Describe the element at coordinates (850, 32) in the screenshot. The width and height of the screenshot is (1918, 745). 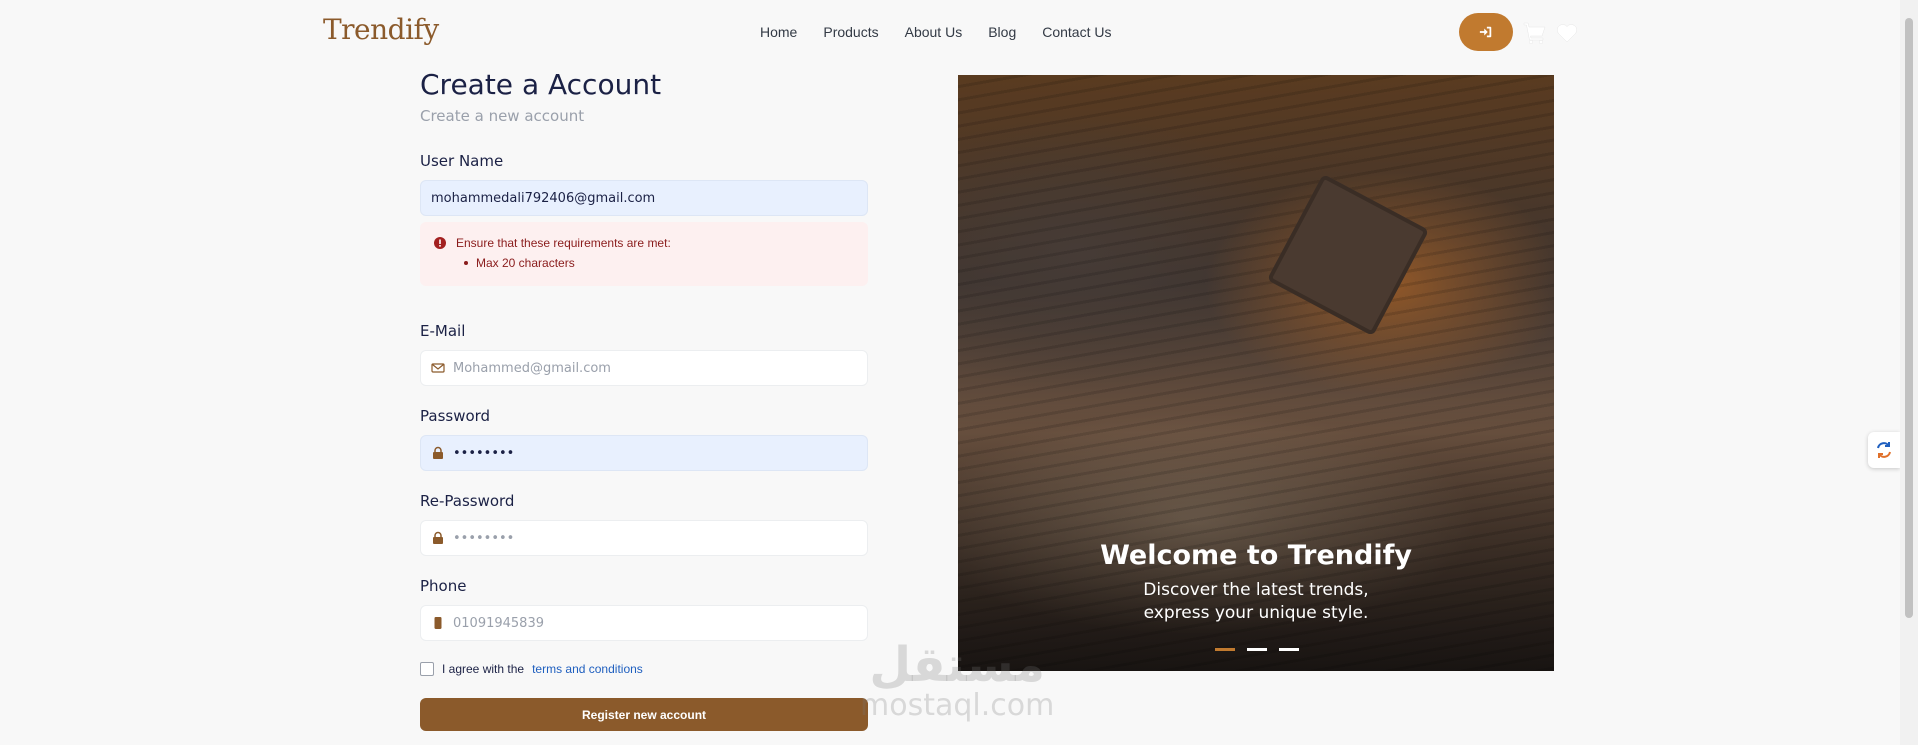
I see `nav-link-products: Products` at that location.